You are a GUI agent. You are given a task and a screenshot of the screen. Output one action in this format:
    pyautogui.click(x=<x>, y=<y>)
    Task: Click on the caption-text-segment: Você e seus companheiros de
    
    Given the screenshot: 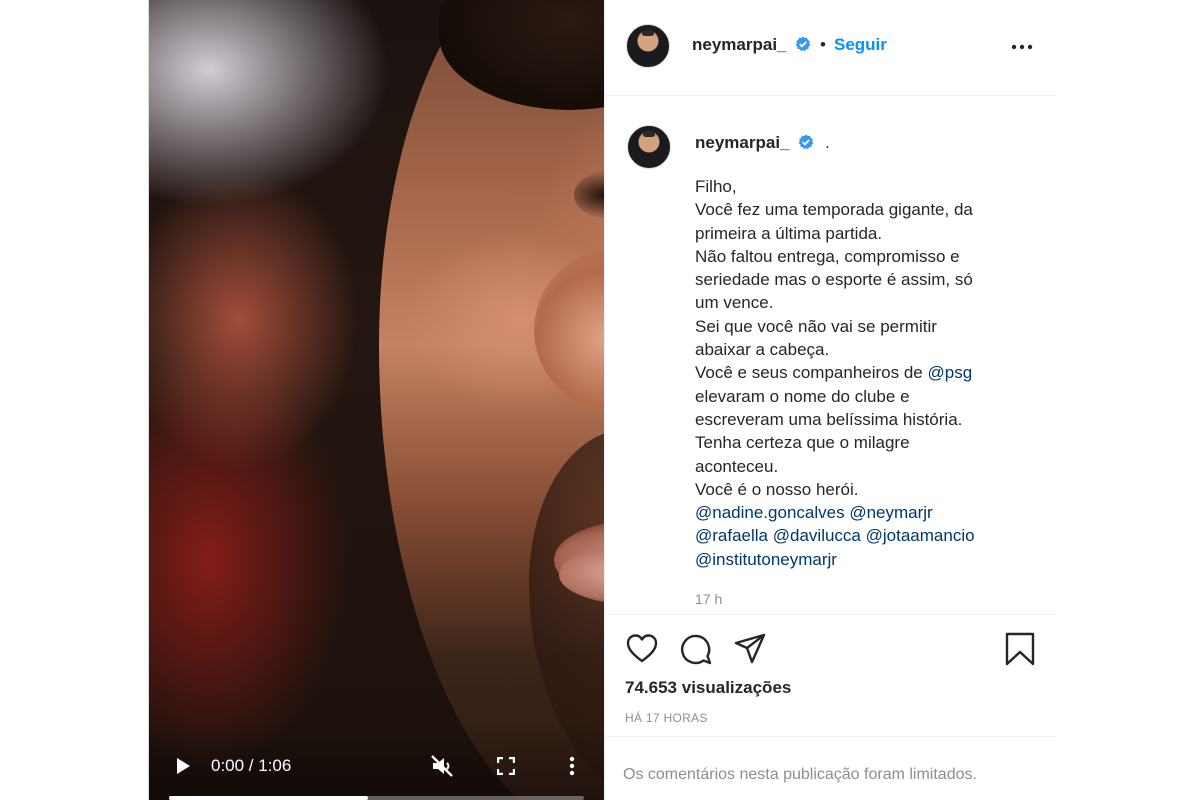 What is the action you would take?
    pyautogui.click(x=811, y=373)
    